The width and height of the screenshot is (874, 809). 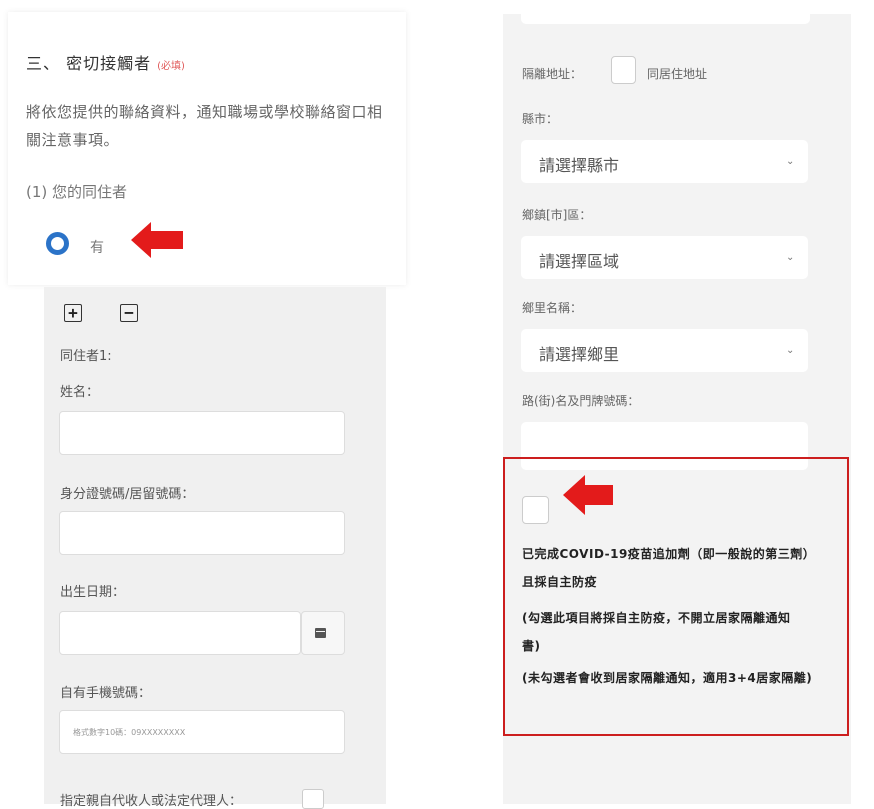 What do you see at coordinates (127, 494) in the screenshot?
I see `id-label: 身分證號碼/居留號碼：` at bounding box center [127, 494].